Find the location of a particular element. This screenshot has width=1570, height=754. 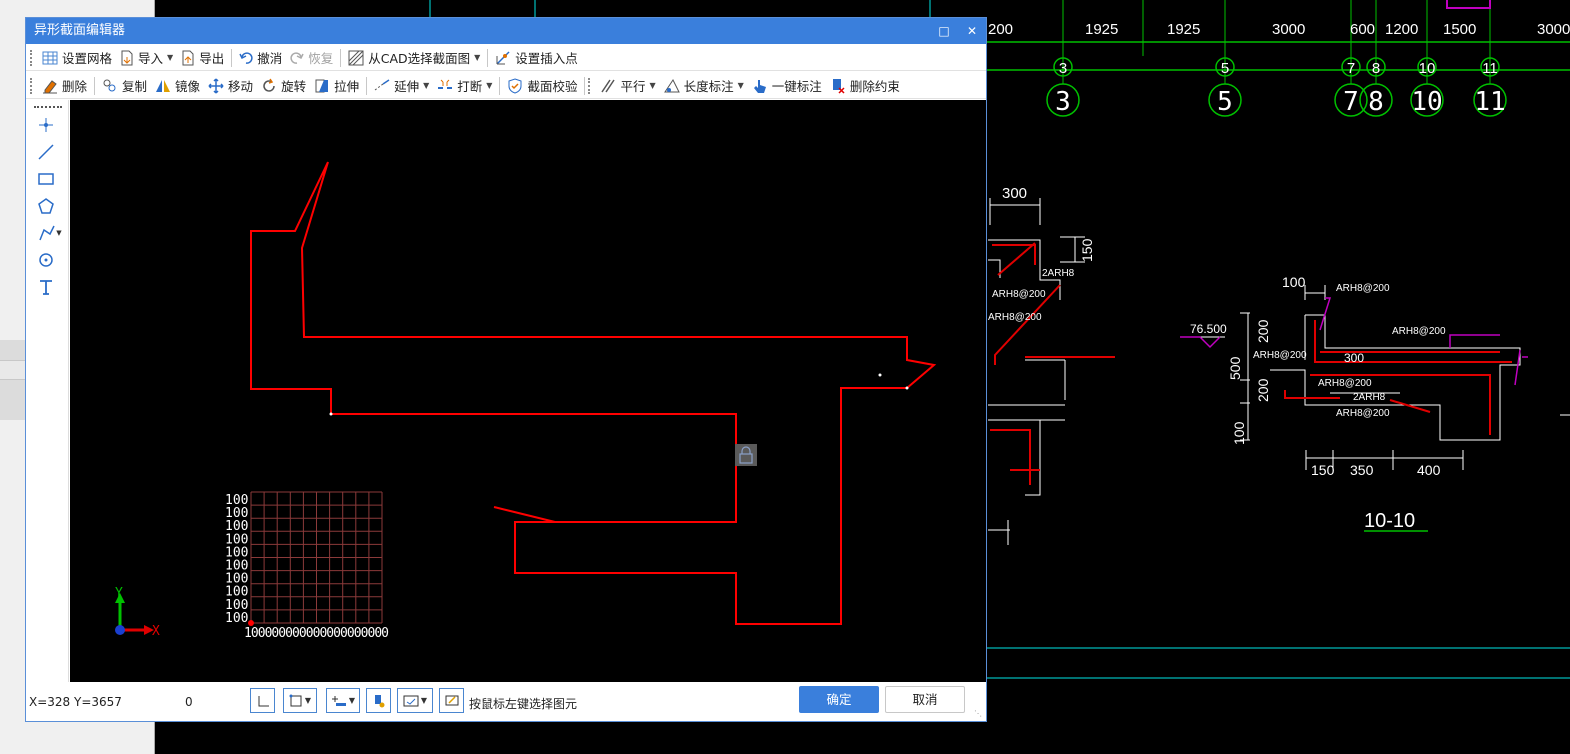

length-dimension-button: 长度标注 ▼ is located at coordinates (704, 86).